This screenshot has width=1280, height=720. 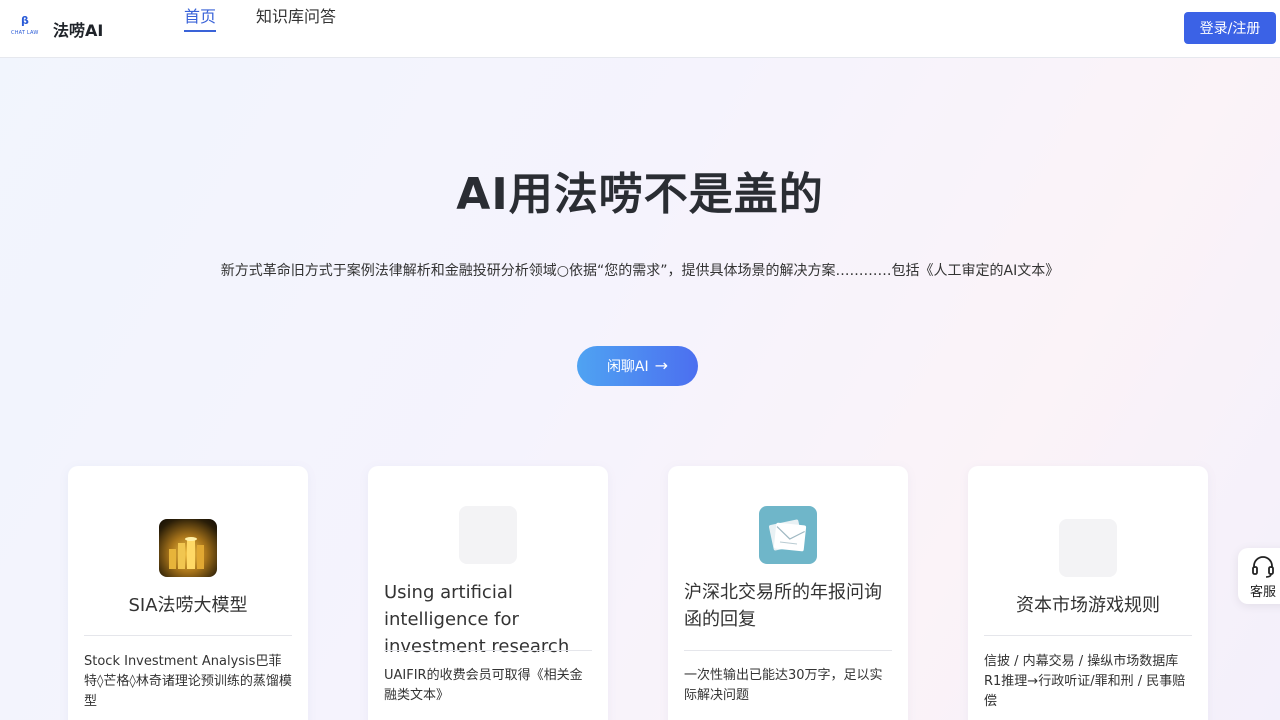 I want to click on arrow-right-icon: →, so click(x=661, y=365).